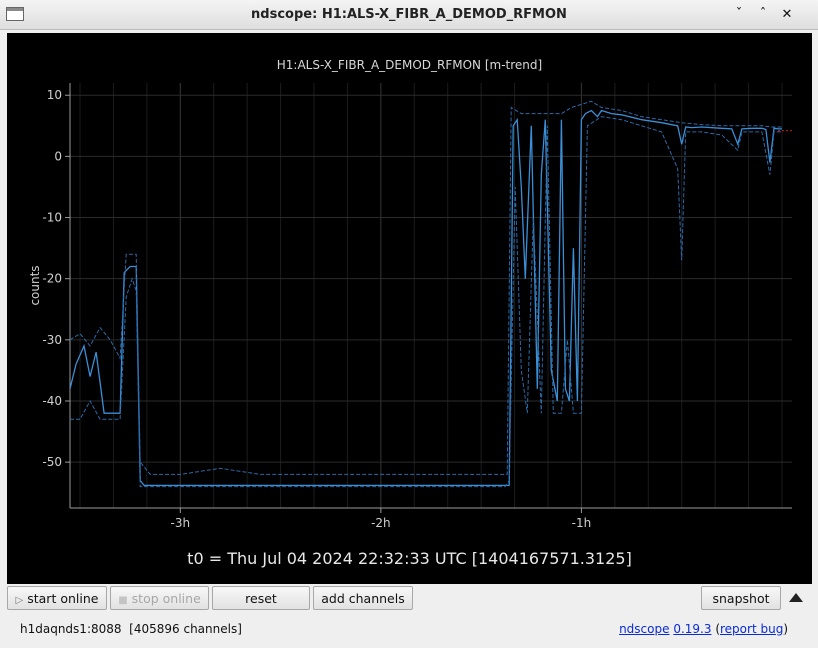 The height and width of the screenshot is (648, 818). I want to click on y-axis-label: counts, so click(35, 285).